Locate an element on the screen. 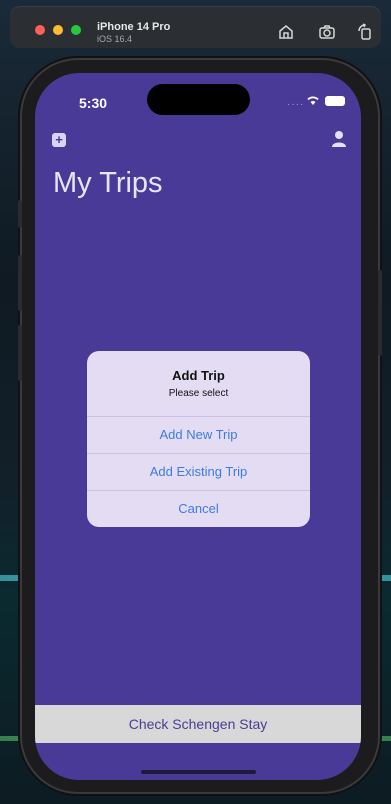 The width and height of the screenshot is (391, 804). profile-icon is located at coordinates (339, 139).